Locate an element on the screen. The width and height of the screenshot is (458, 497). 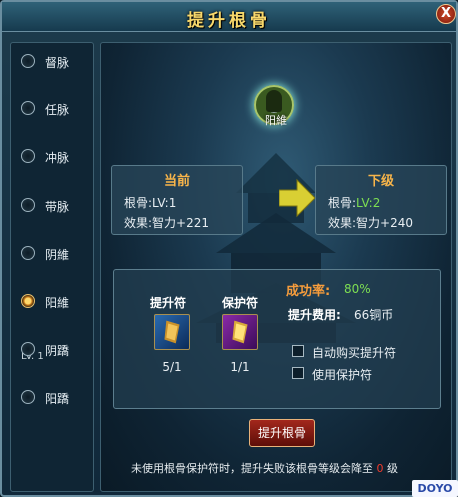
current-effect-row: 效果:智力+221 is located at coordinates (166, 222).